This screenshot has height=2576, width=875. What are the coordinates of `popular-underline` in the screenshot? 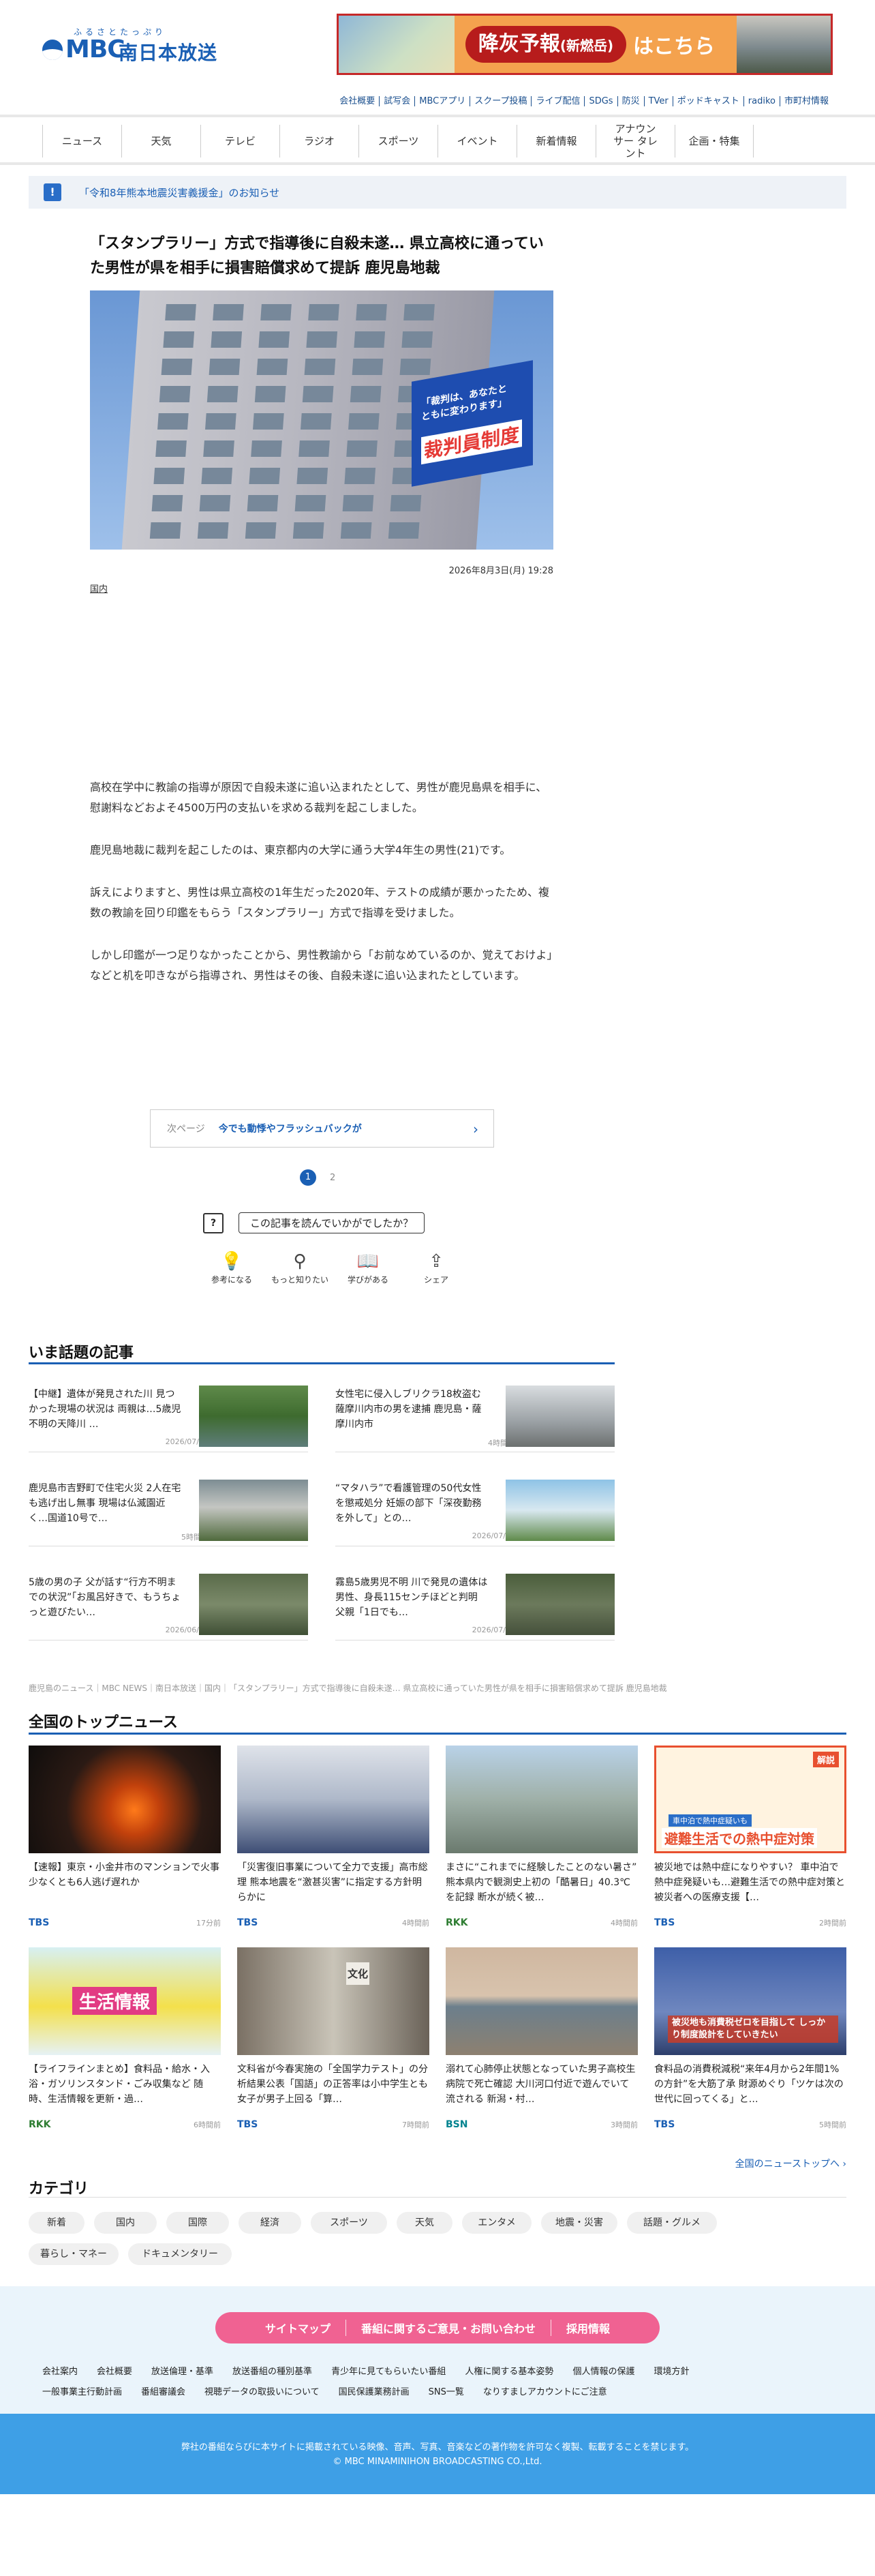 It's located at (322, 1363).